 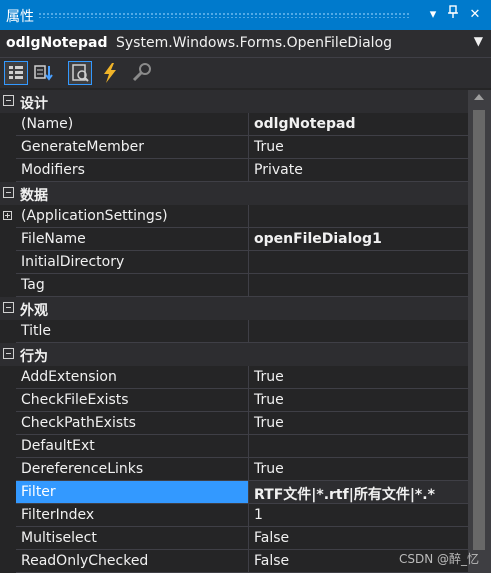 I want to click on events-icon, so click(x=110, y=73).